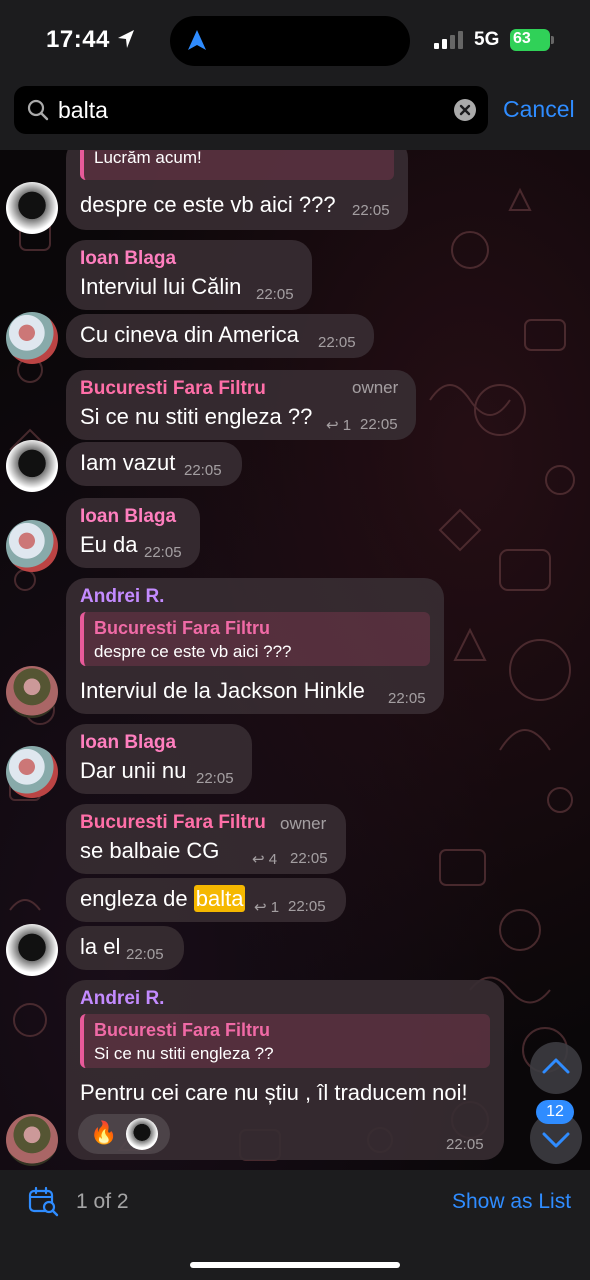  What do you see at coordinates (465, 110) in the screenshot?
I see `clear-icon` at bounding box center [465, 110].